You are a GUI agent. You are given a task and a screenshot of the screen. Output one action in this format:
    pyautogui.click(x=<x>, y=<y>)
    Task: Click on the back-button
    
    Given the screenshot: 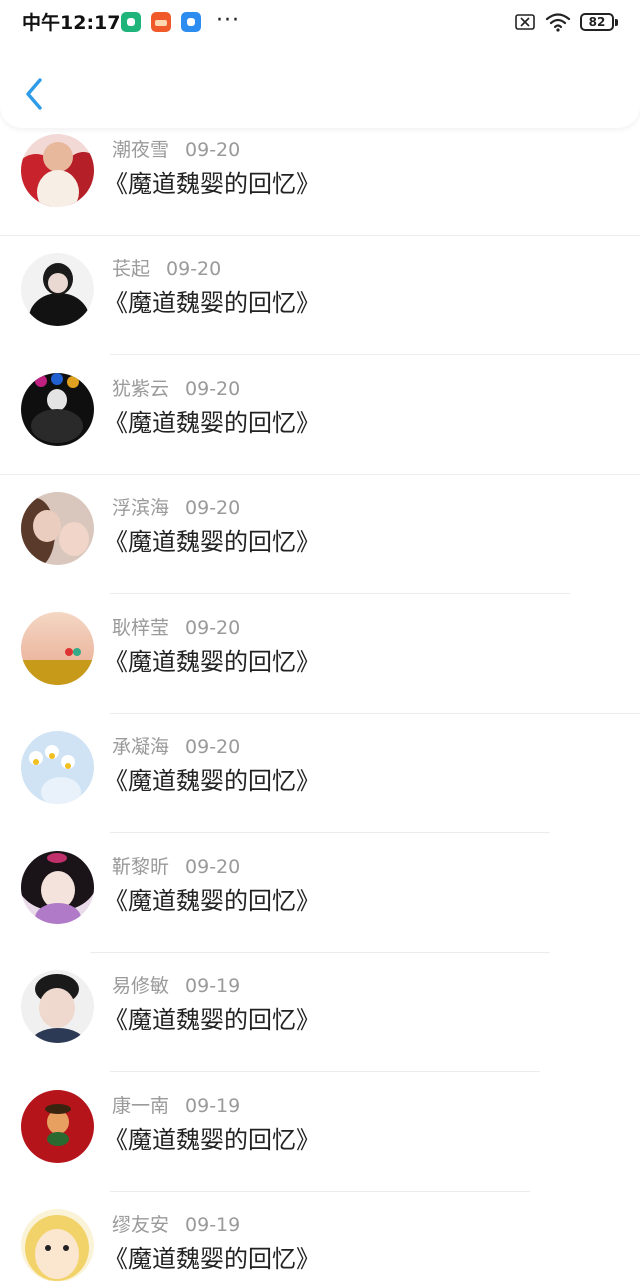 What is the action you would take?
    pyautogui.click(x=35, y=94)
    